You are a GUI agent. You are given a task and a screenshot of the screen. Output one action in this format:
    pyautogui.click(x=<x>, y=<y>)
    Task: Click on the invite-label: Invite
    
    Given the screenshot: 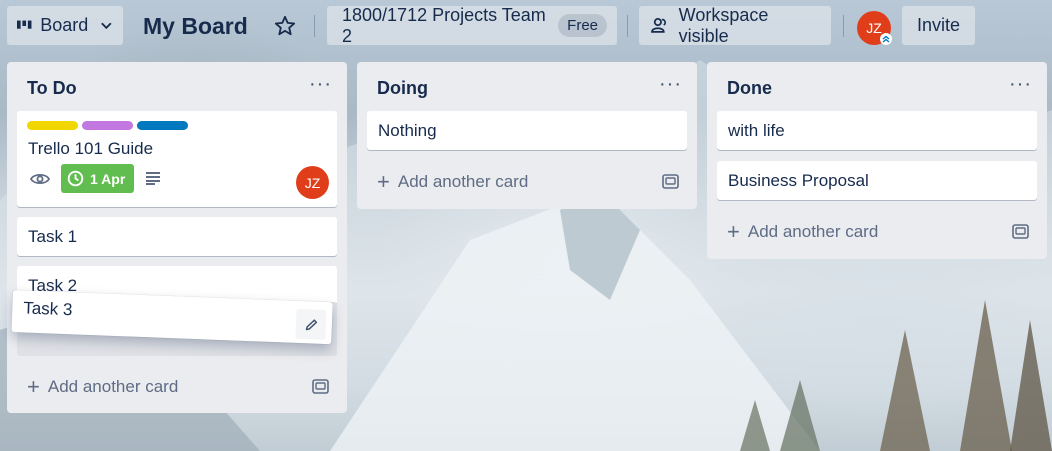 What is the action you would take?
    pyautogui.click(x=939, y=25)
    